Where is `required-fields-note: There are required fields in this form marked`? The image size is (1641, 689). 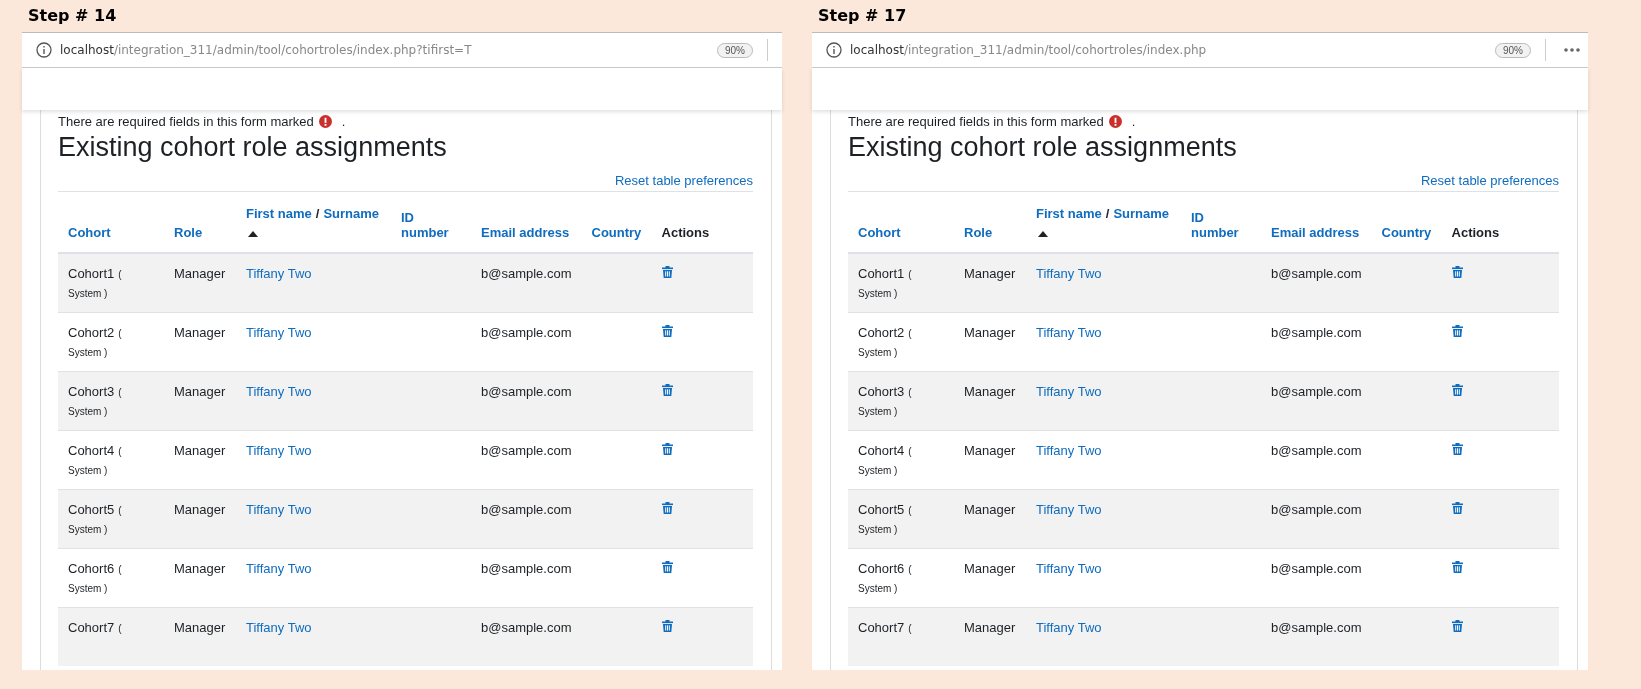
required-fields-note: There are required fields in this form marked is located at coordinates (186, 121).